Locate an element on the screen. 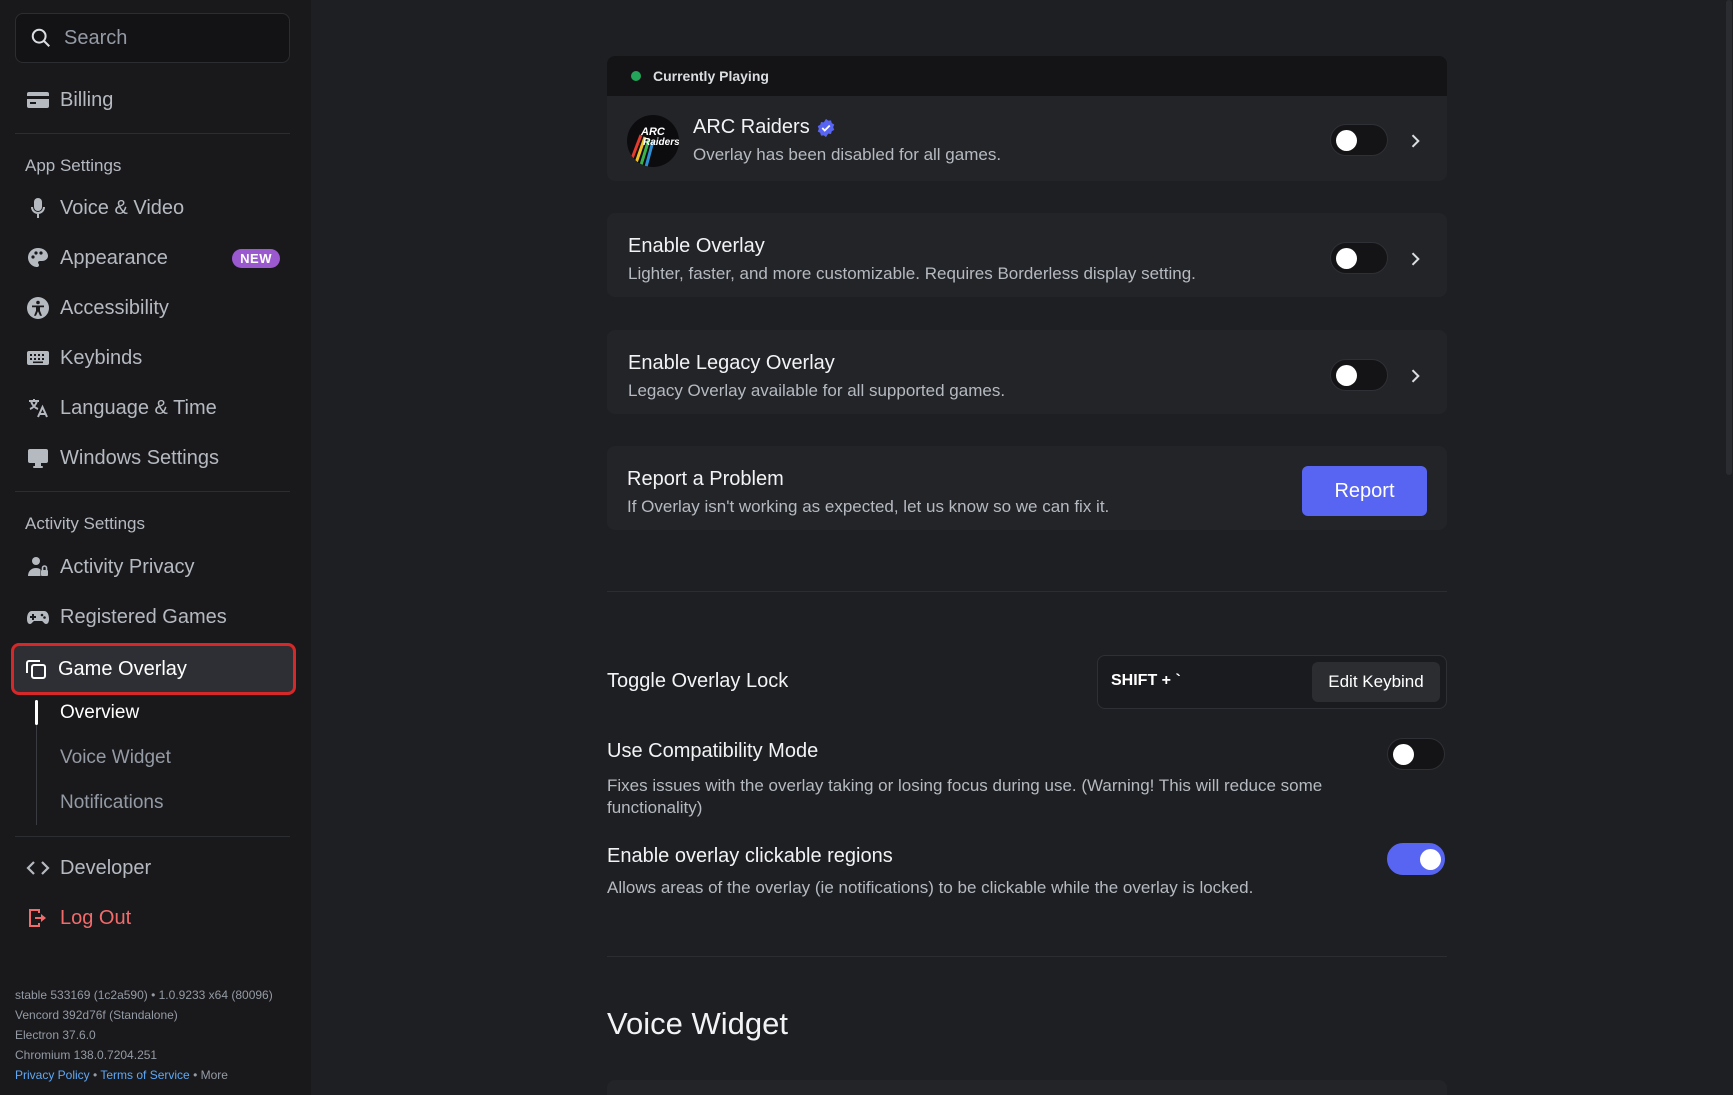  currently-playing-label: Currently Playing is located at coordinates (711, 76).